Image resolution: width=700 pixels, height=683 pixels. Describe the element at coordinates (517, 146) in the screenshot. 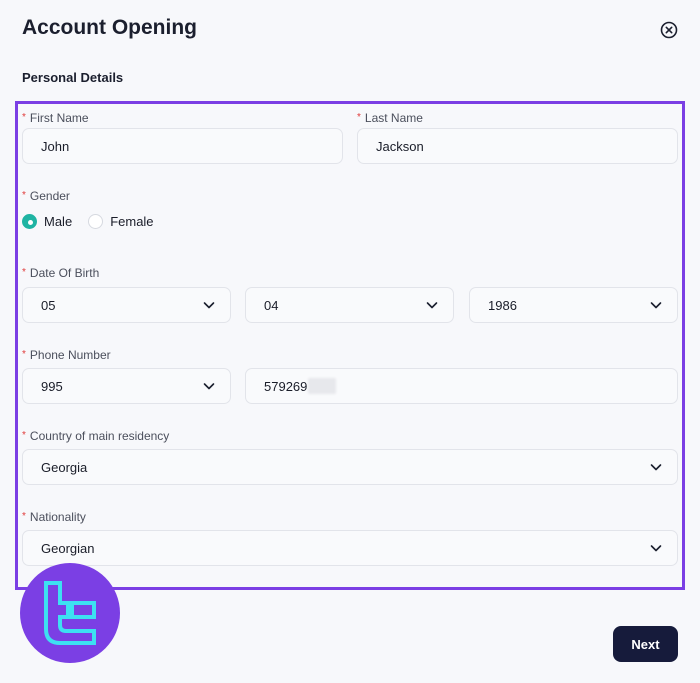

I see `last-name-field: Jackson` at that location.